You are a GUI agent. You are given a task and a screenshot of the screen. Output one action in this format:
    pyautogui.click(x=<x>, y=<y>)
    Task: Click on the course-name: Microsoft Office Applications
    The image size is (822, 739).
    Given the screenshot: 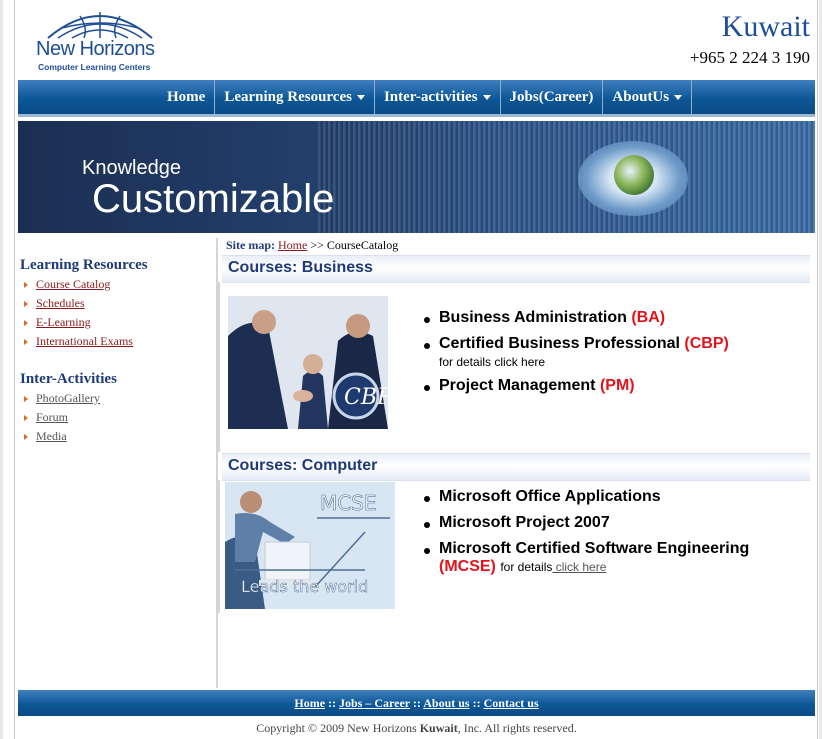 What is the action you would take?
    pyautogui.click(x=550, y=496)
    